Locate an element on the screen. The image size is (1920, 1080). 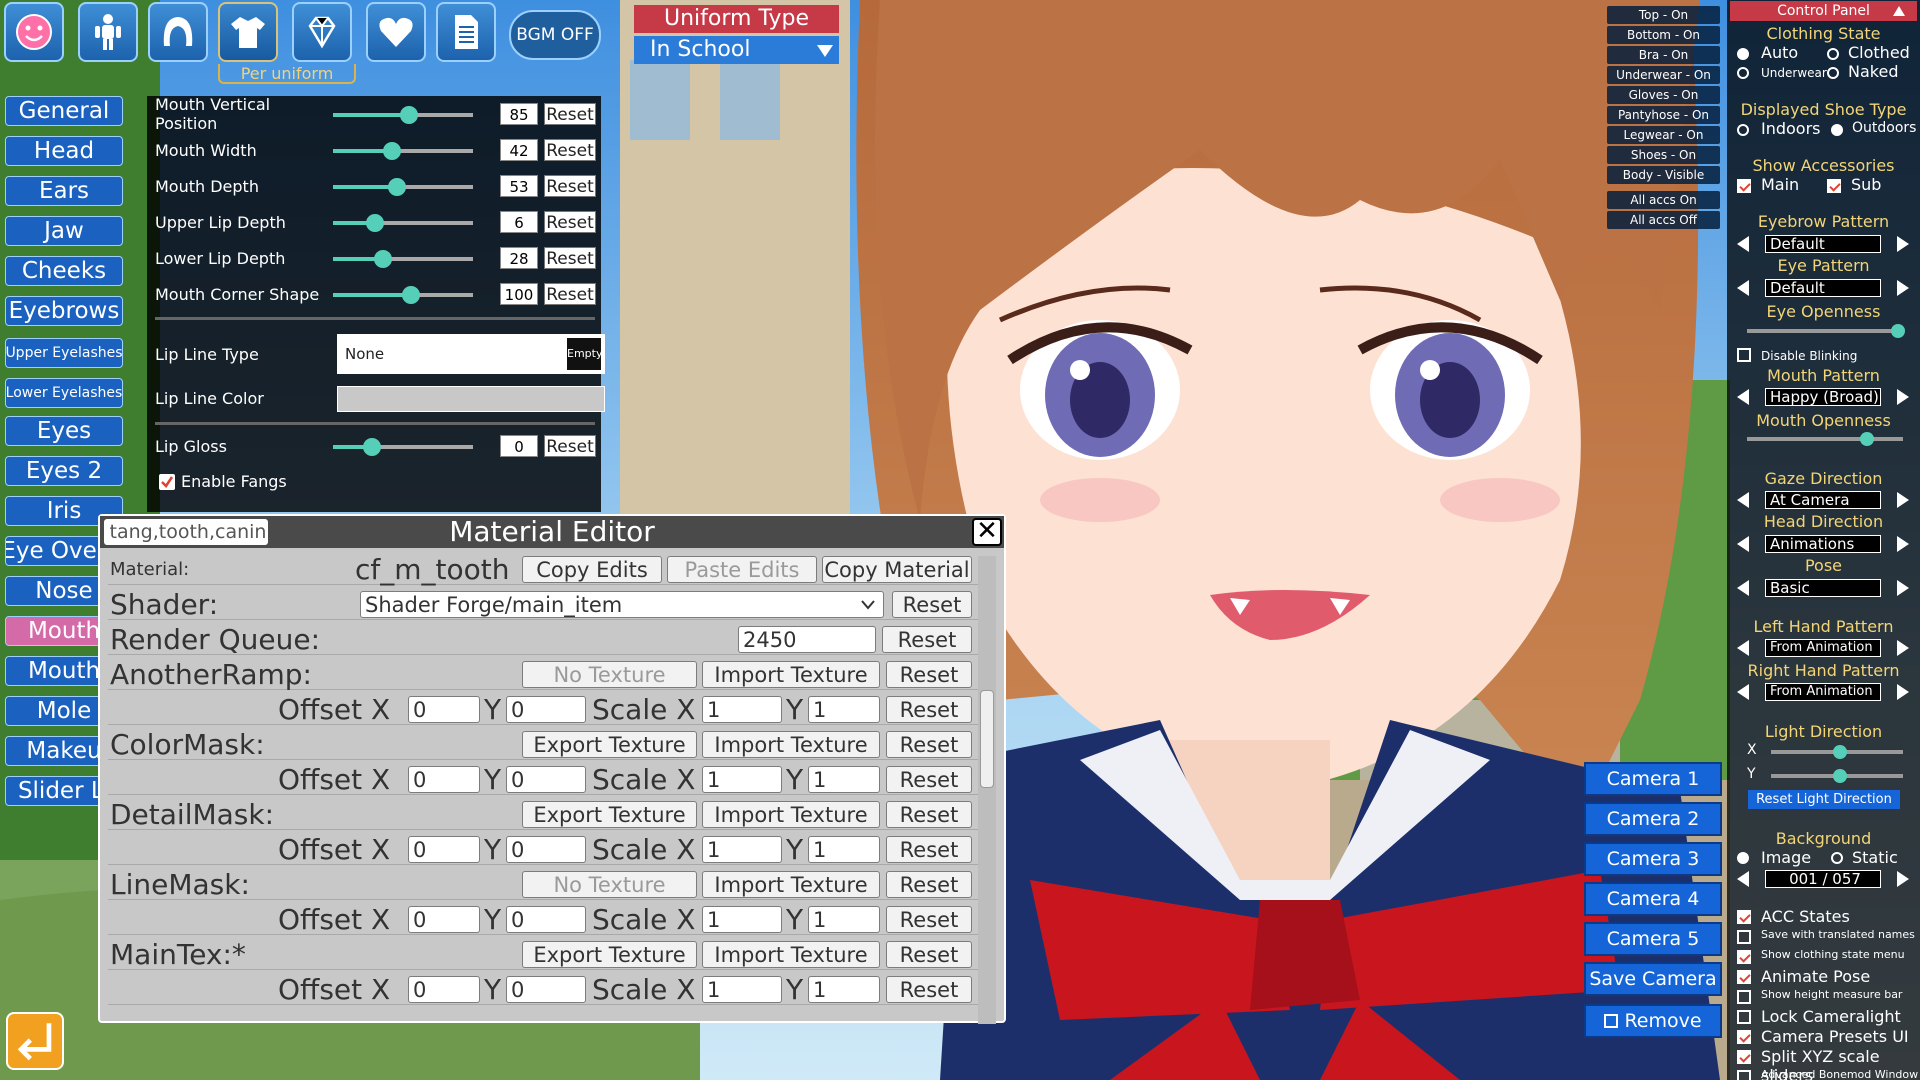
state-toggle-button: All accs Off is located at coordinates (1663, 220).